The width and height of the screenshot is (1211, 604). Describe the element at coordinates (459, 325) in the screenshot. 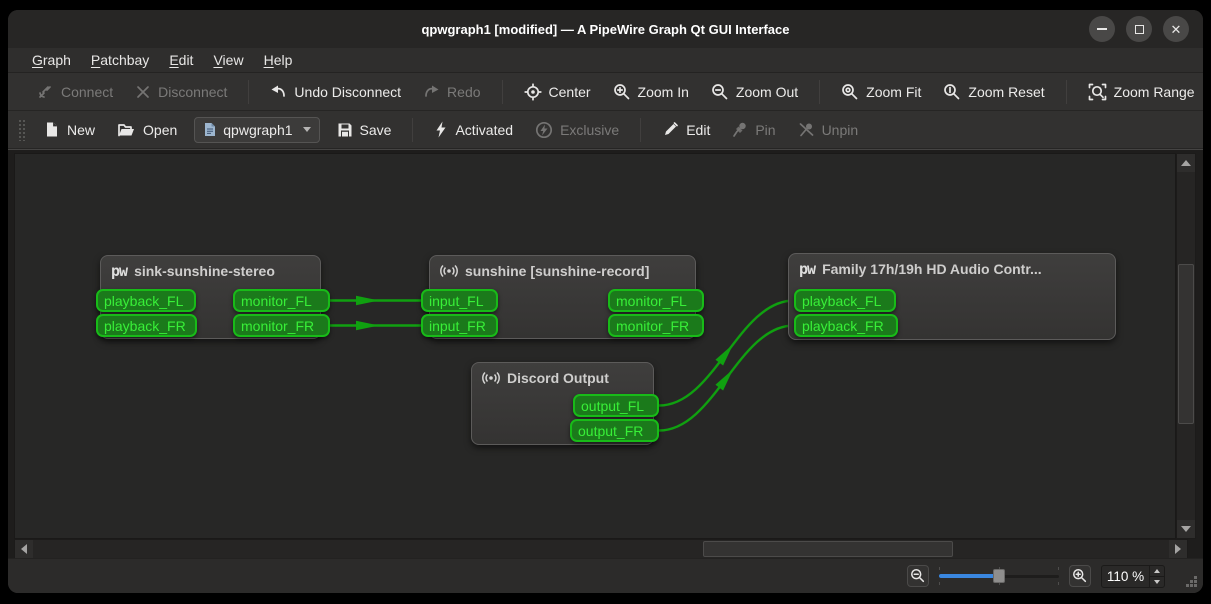

I see `port-sunshine-input-fr: input_FR` at that location.